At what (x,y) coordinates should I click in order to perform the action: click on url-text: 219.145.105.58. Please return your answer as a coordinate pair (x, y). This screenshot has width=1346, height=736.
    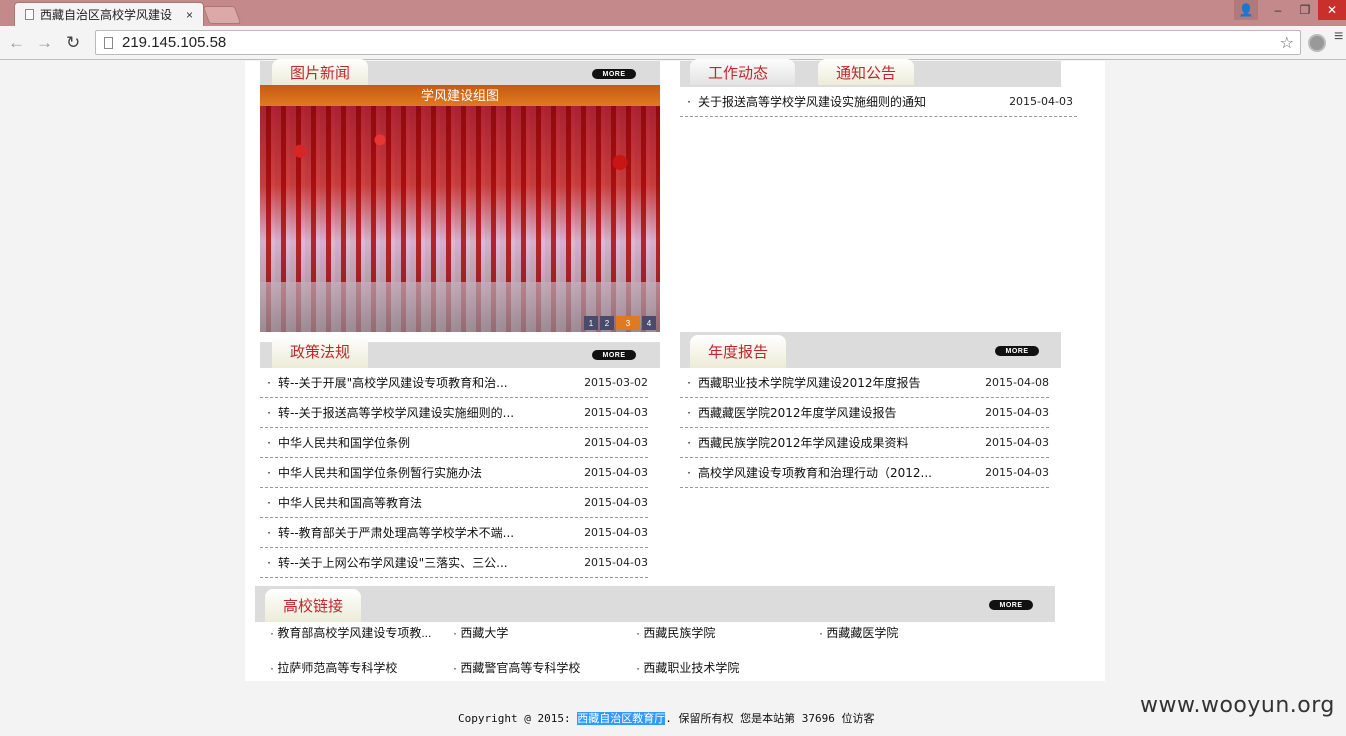
    Looking at the image, I should click on (174, 42).